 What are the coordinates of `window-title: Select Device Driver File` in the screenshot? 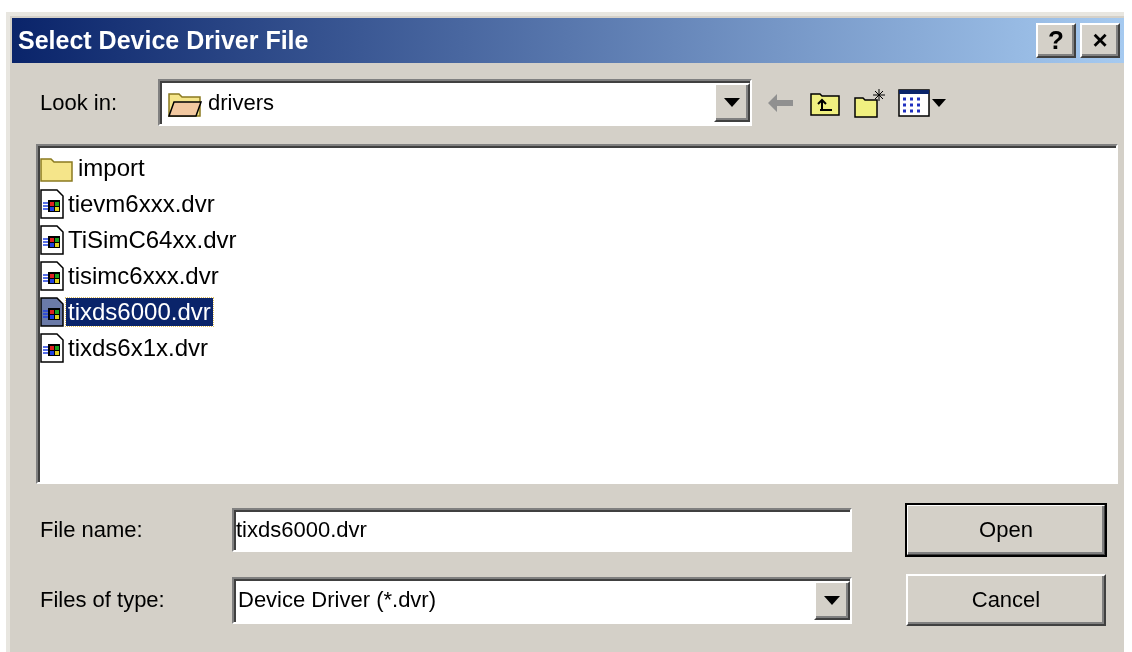 It's located at (164, 40).